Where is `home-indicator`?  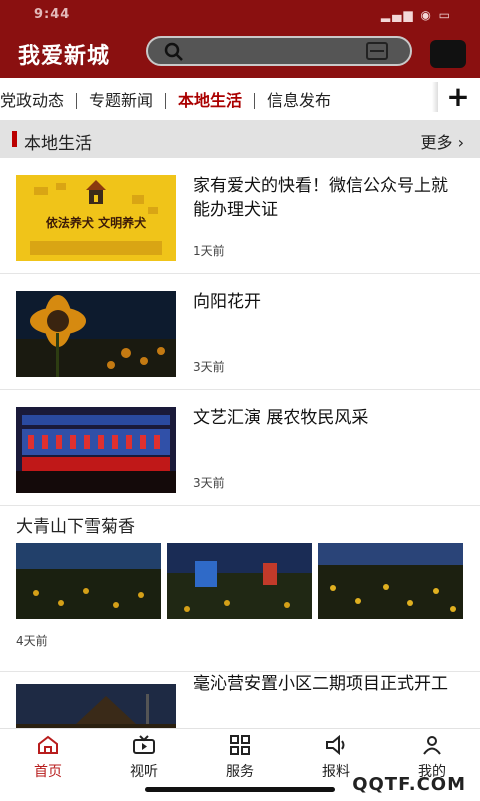
home-indicator is located at coordinates (240, 789).